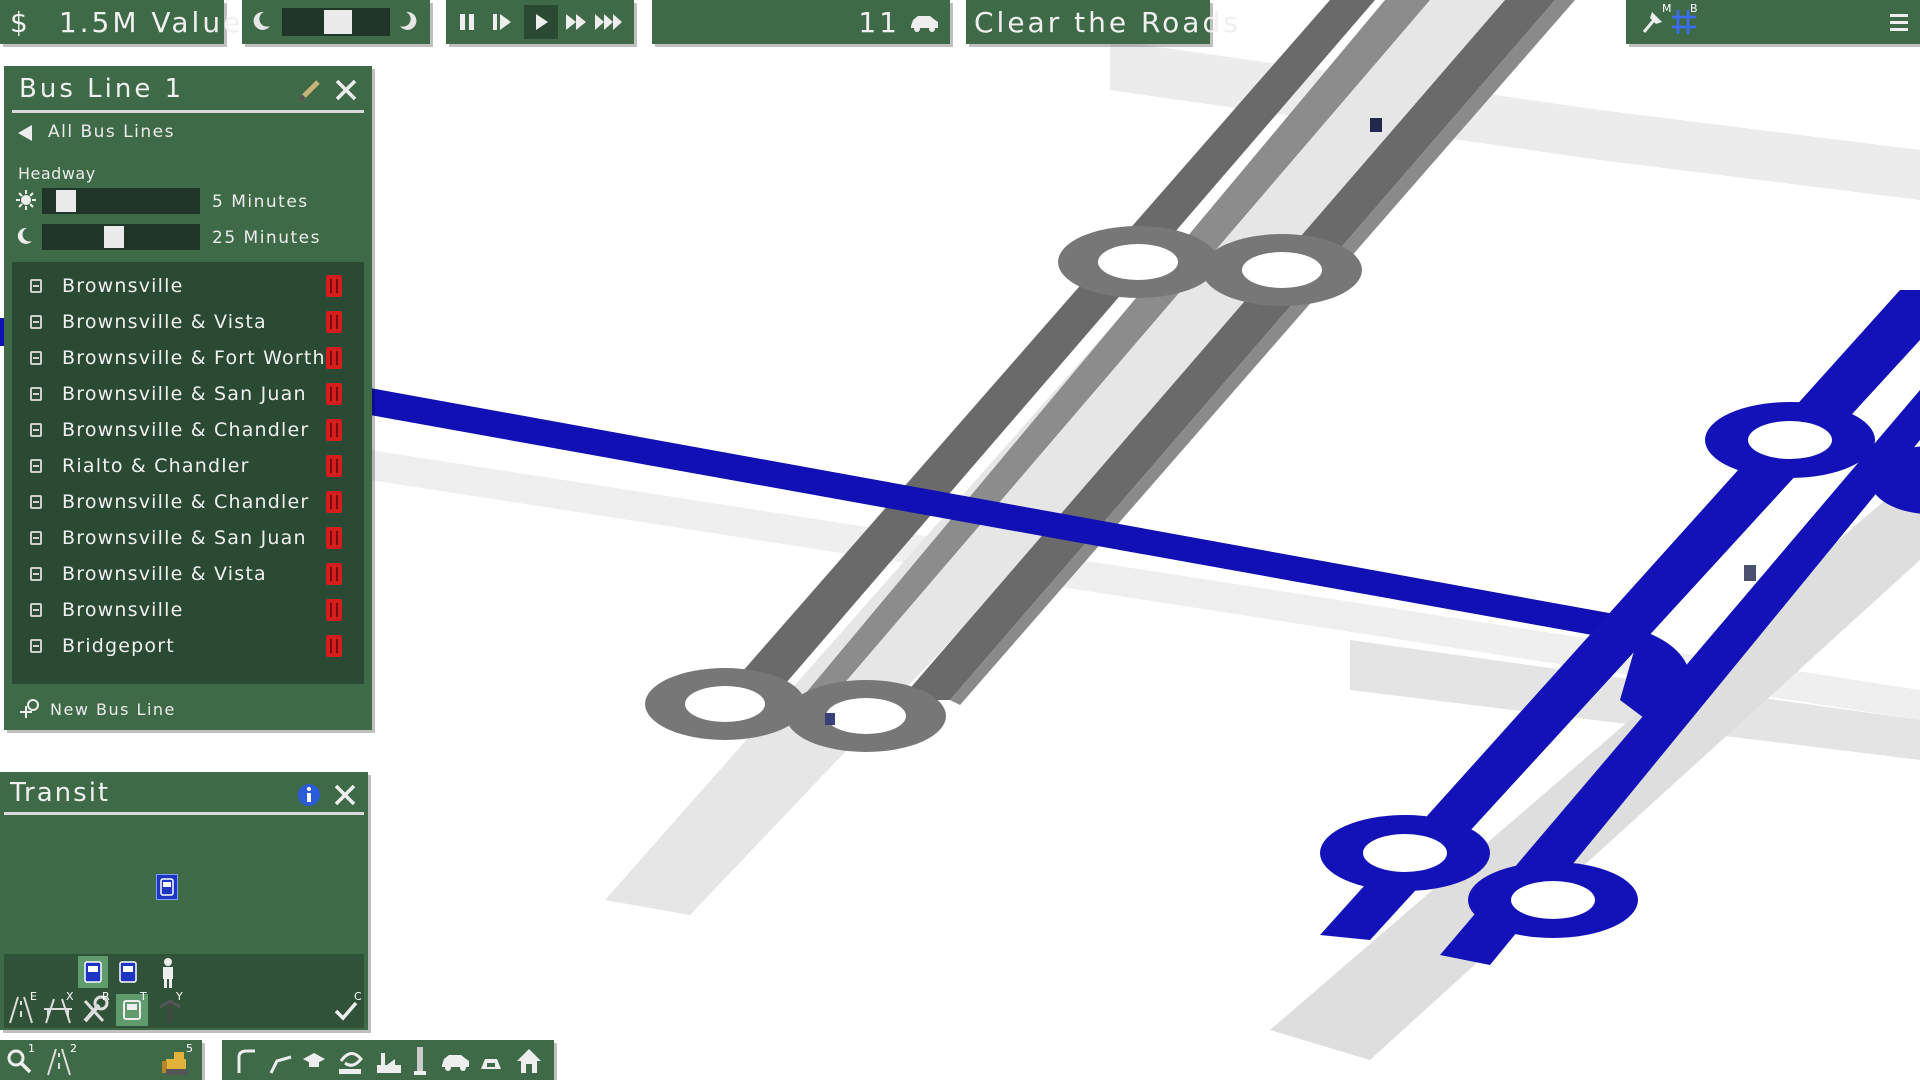  Describe the element at coordinates (577, 22) in the screenshot. I see `fast-forward-icon` at that location.